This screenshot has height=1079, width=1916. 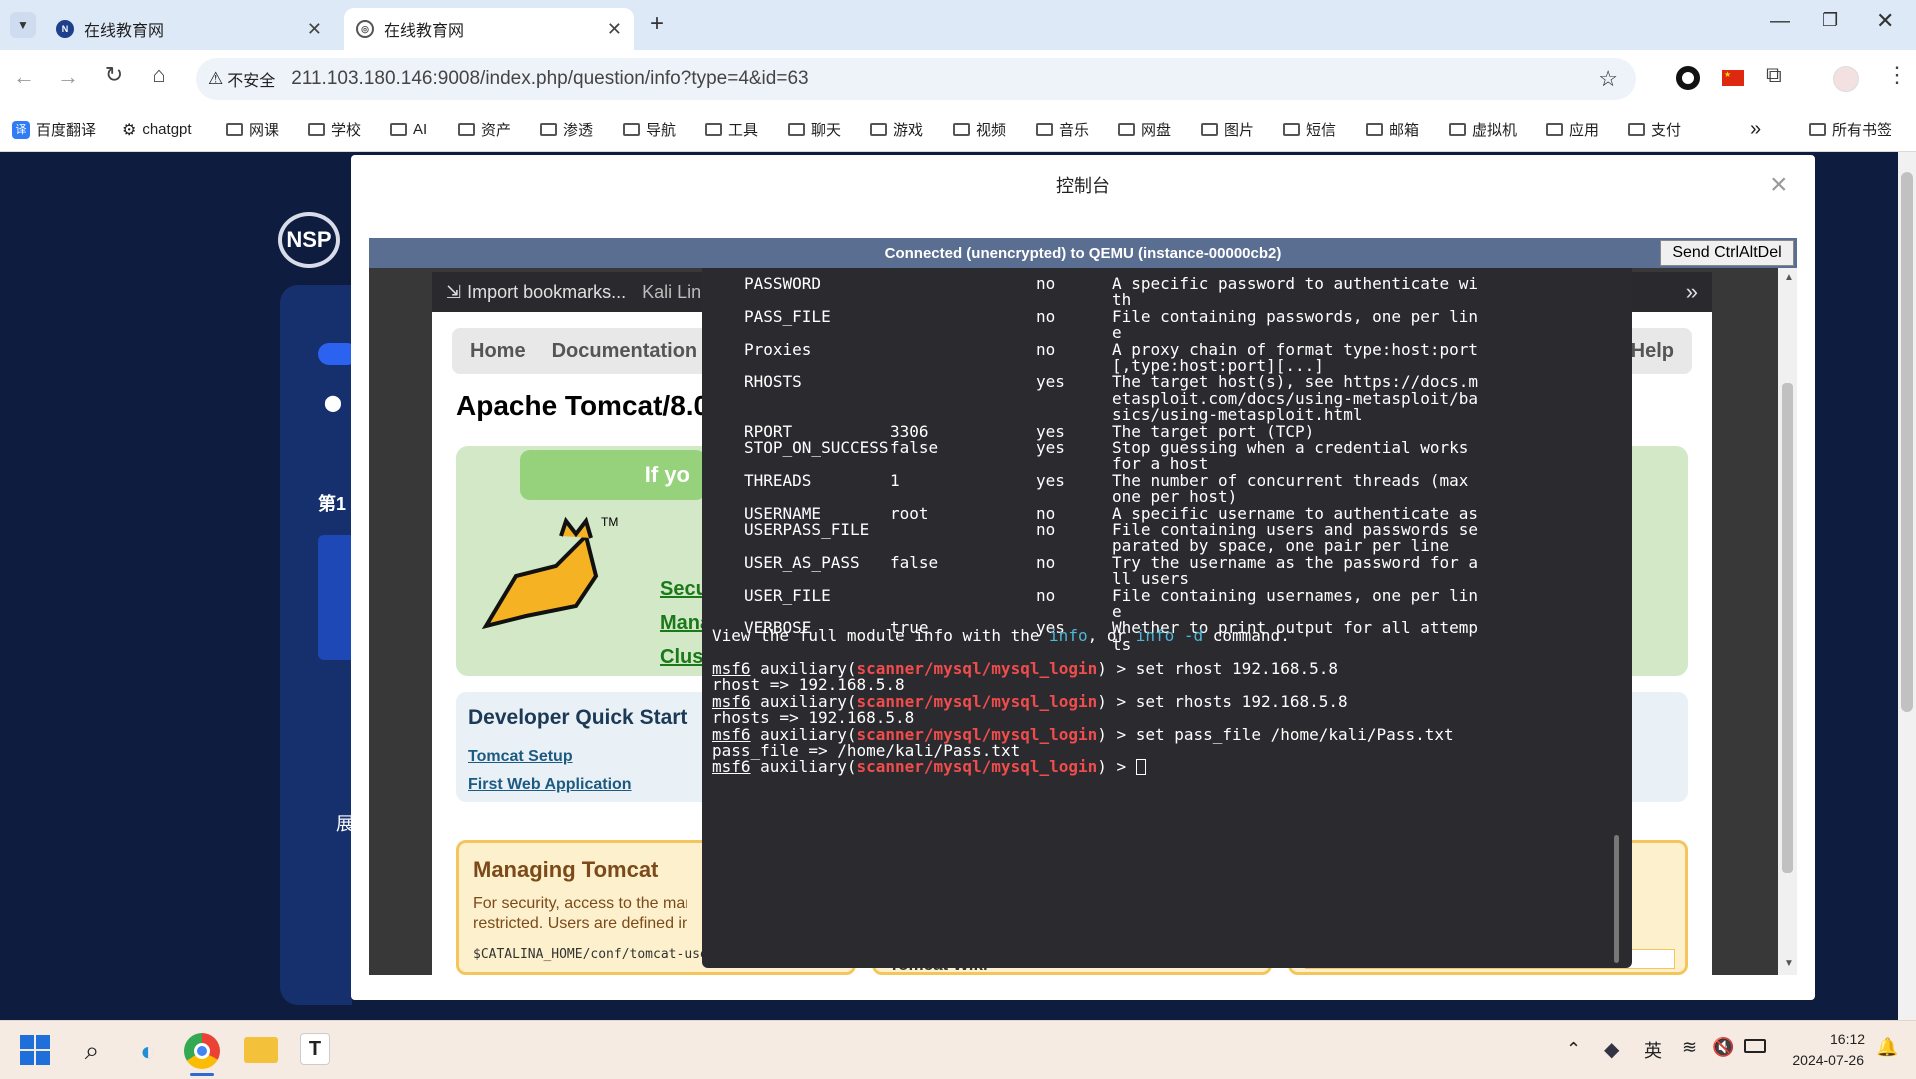 I want to click on managing-title: Managing Tomcat, so click(x=566, y=869).